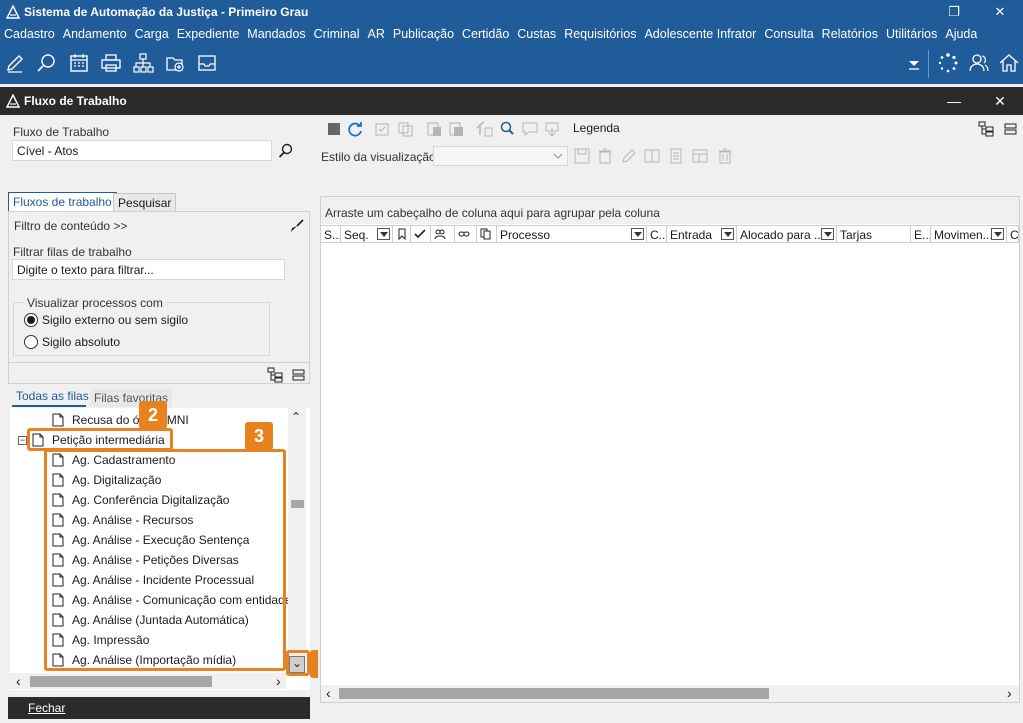 This screenshot has width=1023, height=723. What do you see at coordinates (507, 129) in the screenshot?
I see `find-document-icon` at bounding box center [507, 129].